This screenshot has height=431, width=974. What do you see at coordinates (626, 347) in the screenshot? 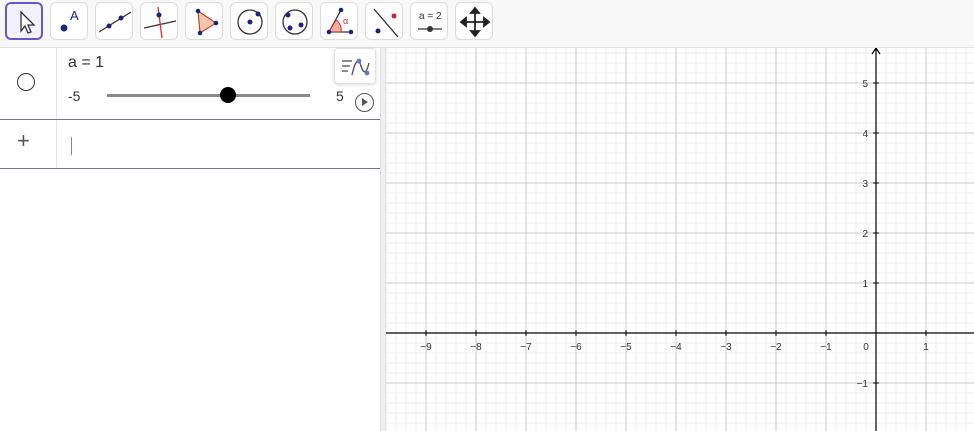
I see `x-tick-label: −5` at bounding box center [626, 347].